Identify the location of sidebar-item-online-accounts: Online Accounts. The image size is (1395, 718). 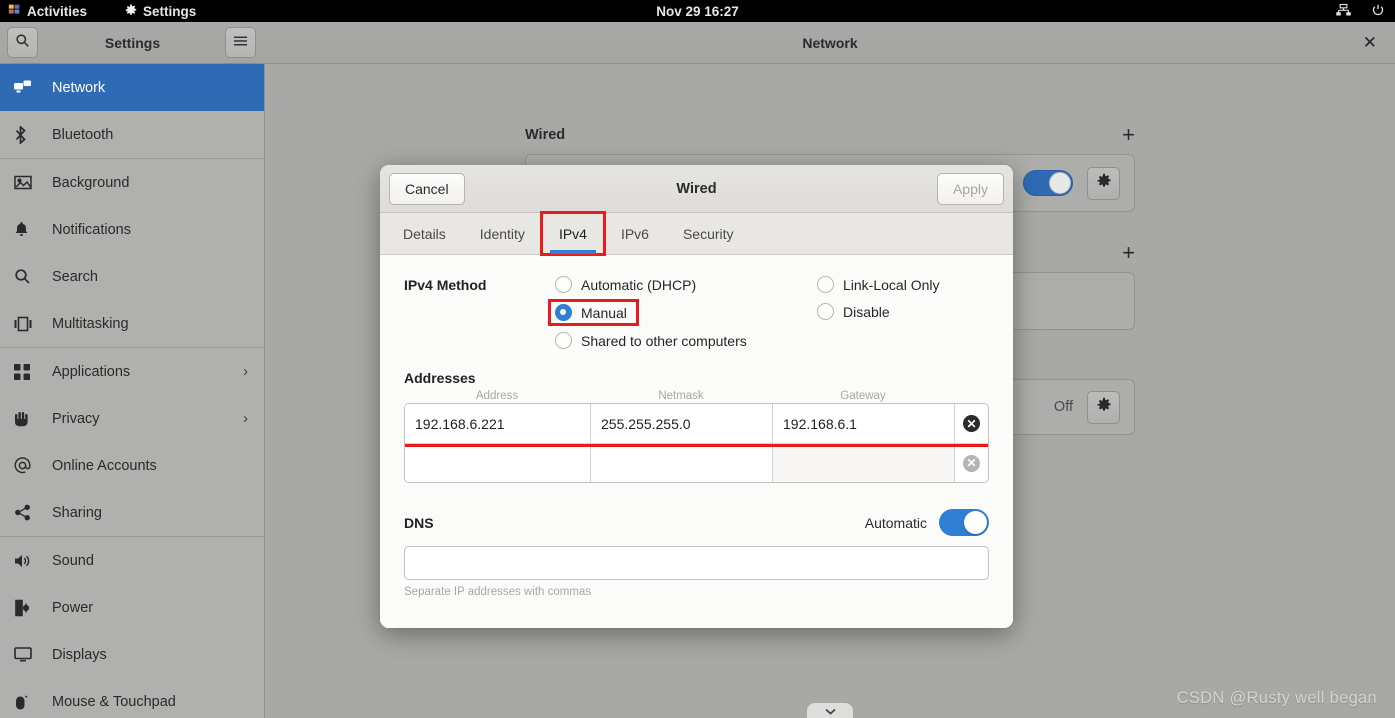
(132, 465).